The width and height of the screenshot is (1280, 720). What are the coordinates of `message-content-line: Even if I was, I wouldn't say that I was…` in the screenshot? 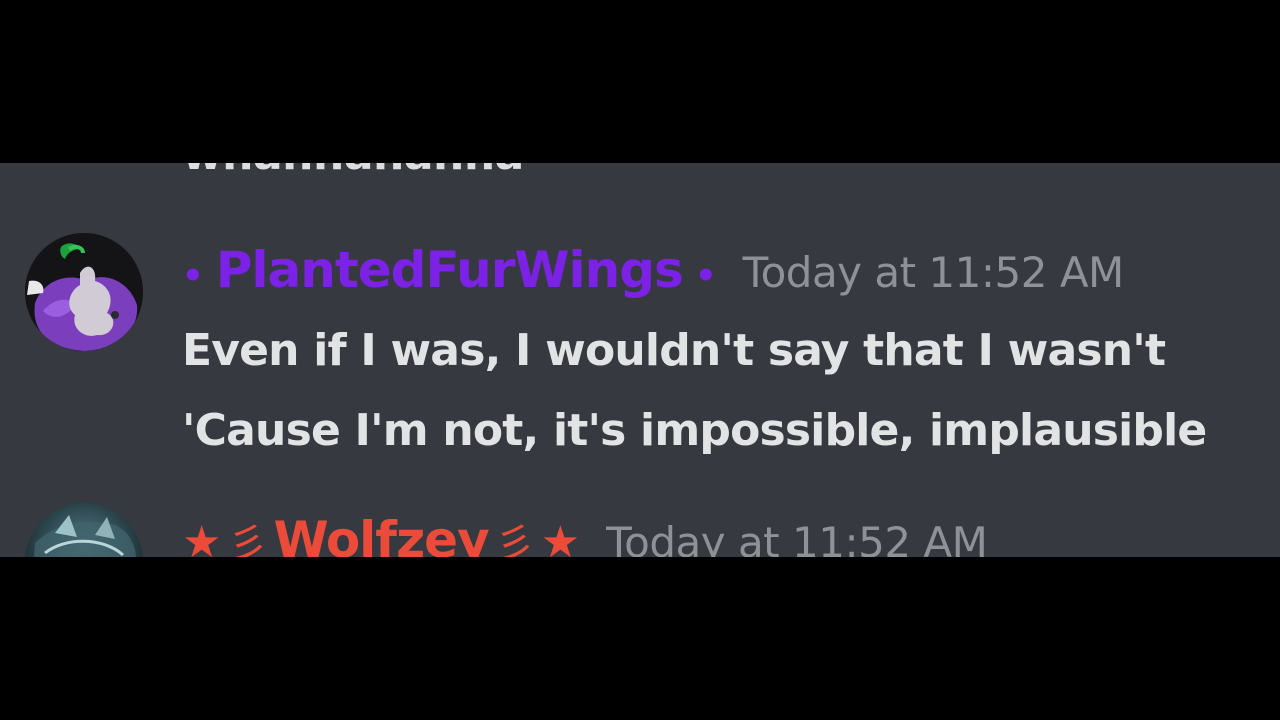 It's located at (674, 350).